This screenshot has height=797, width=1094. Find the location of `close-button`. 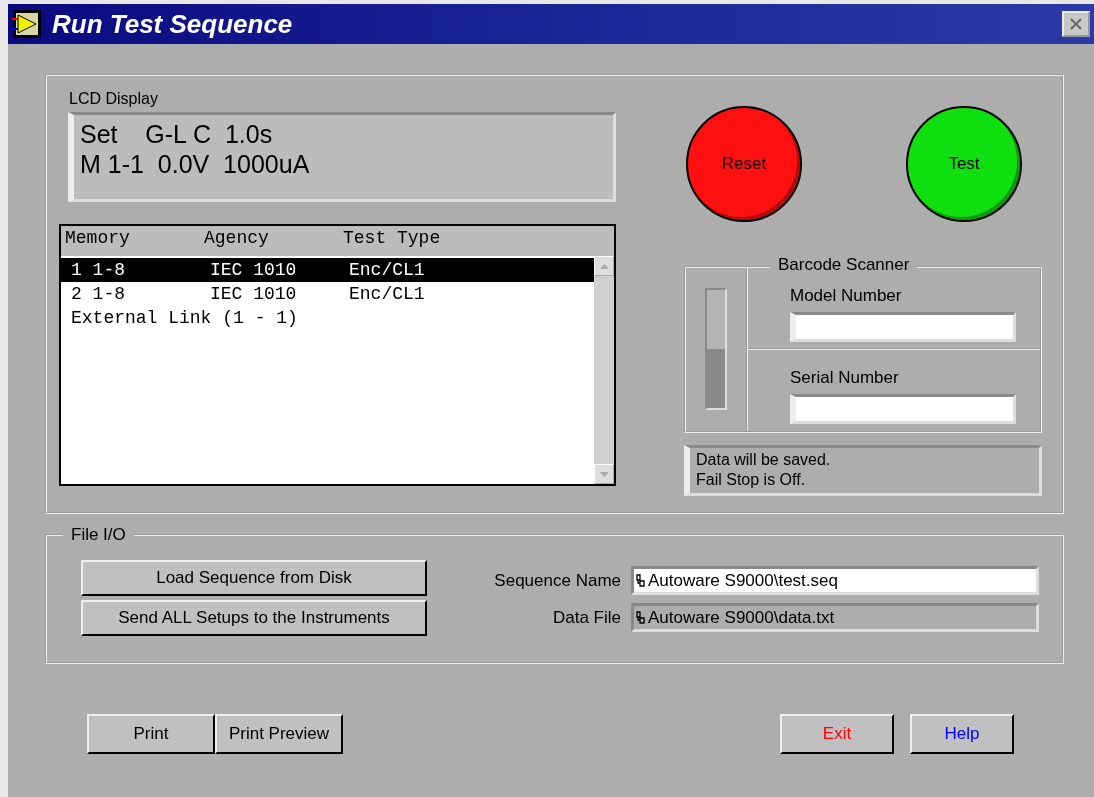

close-button is located at coordinates (1076, 24).